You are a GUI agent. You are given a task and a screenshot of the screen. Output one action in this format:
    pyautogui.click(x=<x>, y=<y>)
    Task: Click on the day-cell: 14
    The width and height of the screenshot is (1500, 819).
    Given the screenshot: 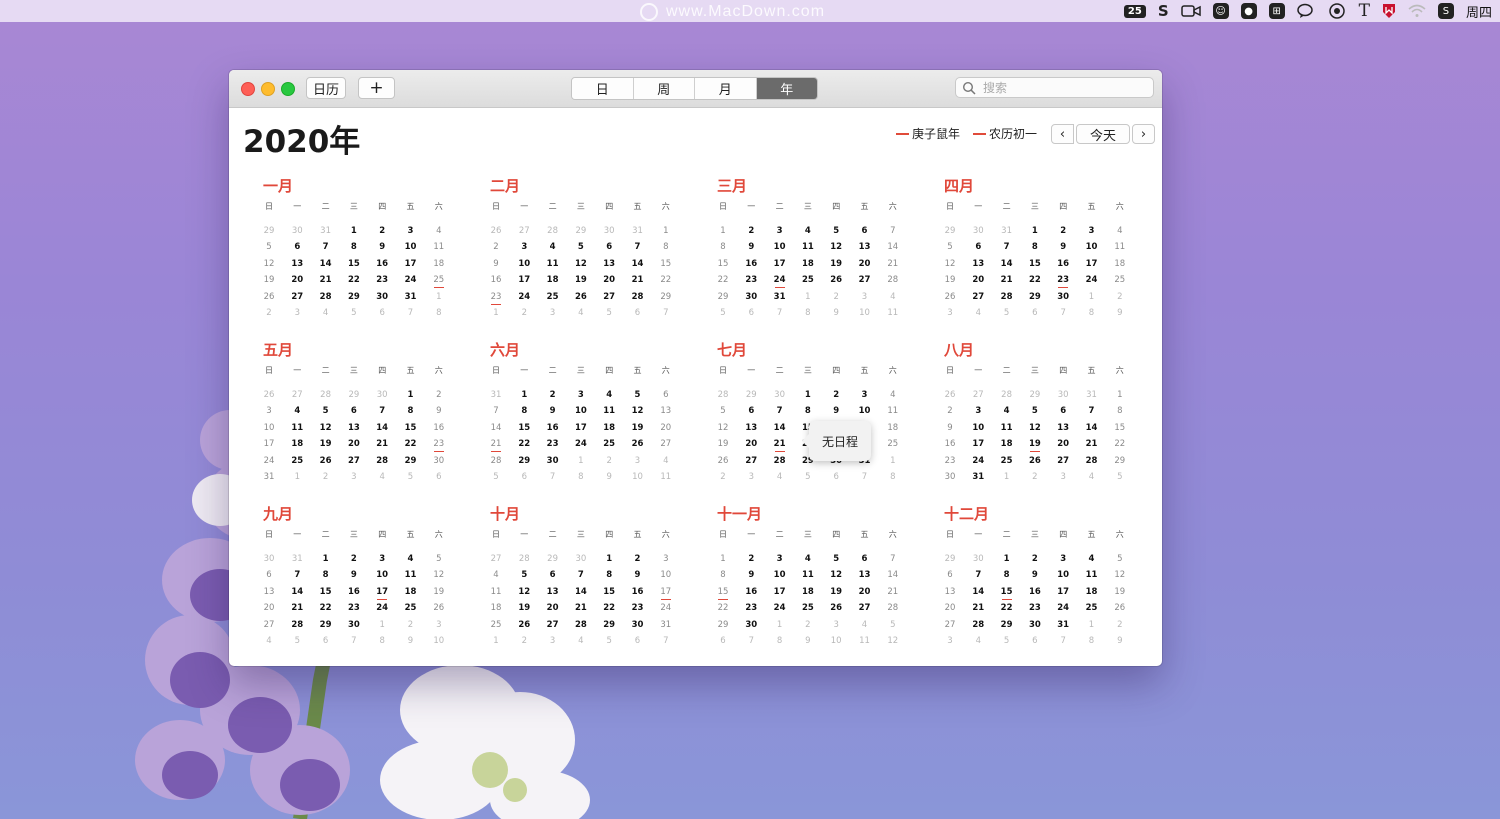 What is the action you would take?
    pyautogui.click(x=893, y=575)
    